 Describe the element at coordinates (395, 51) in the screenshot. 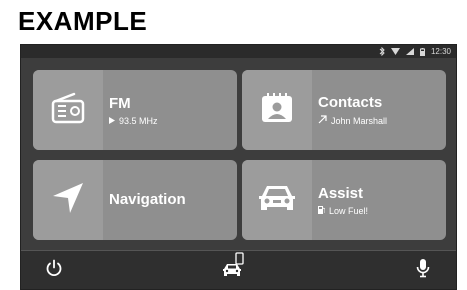

I see `wifi-icon` at that location.